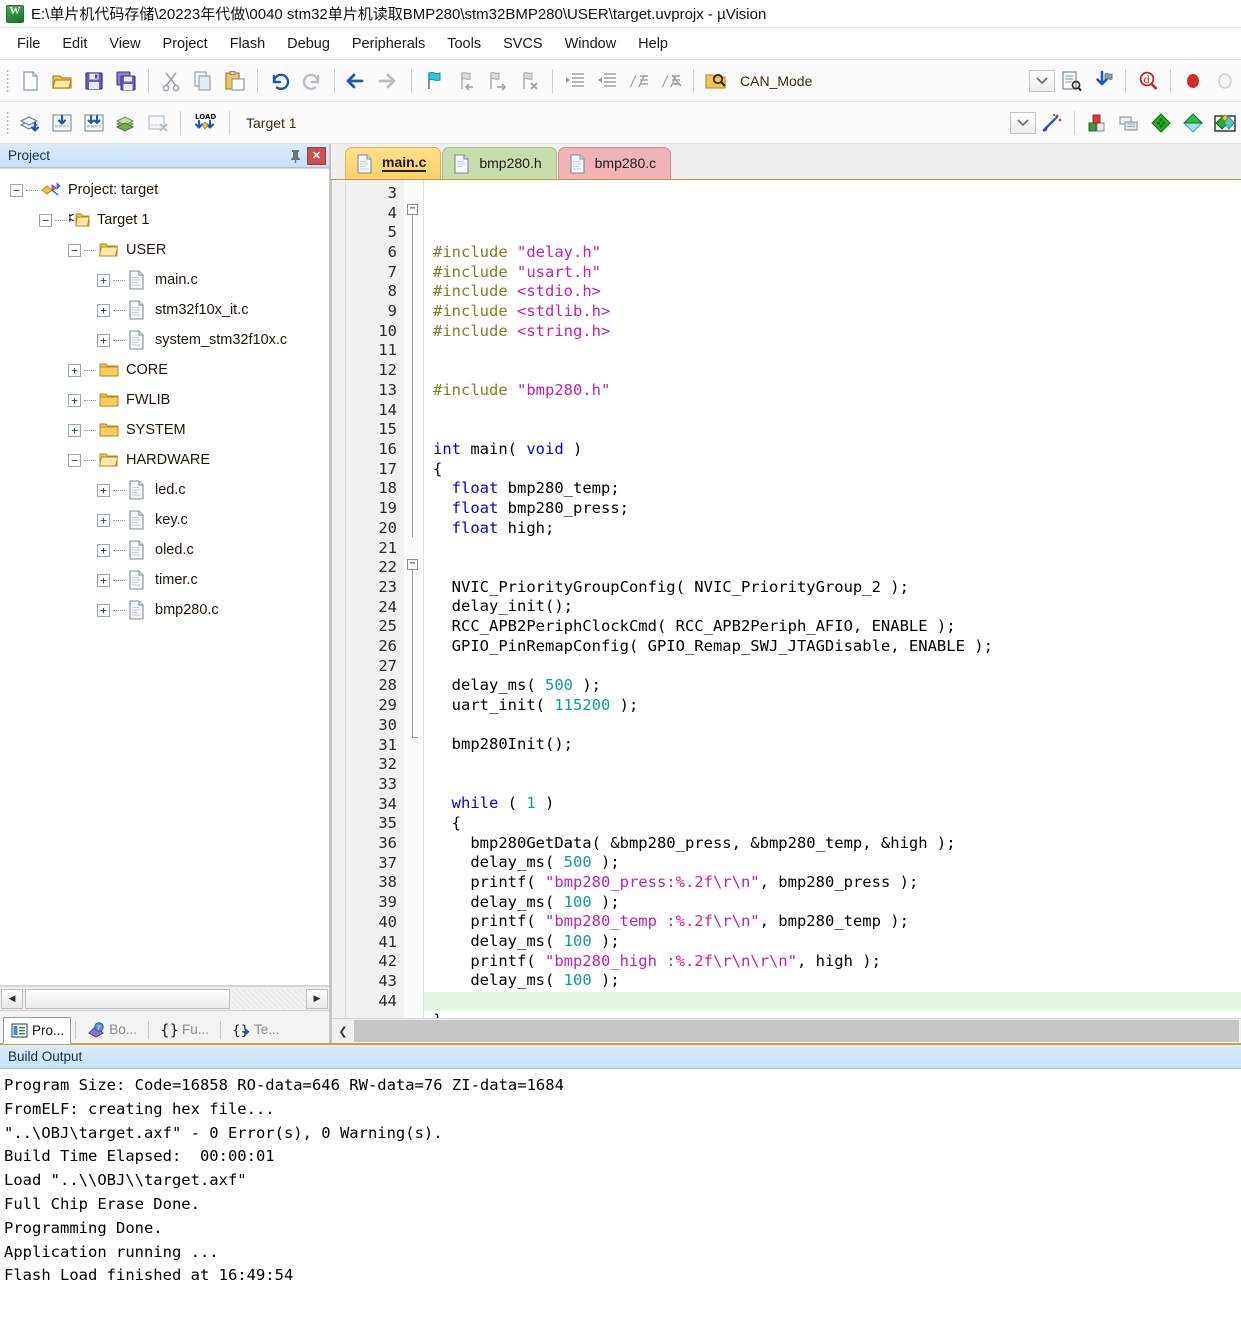 The image size is (1241, 1325). What do you see at coordinates (1071, 81) in the screenshot?
I see `configuration-wizard-icon` at bounding box center [1071, 81].